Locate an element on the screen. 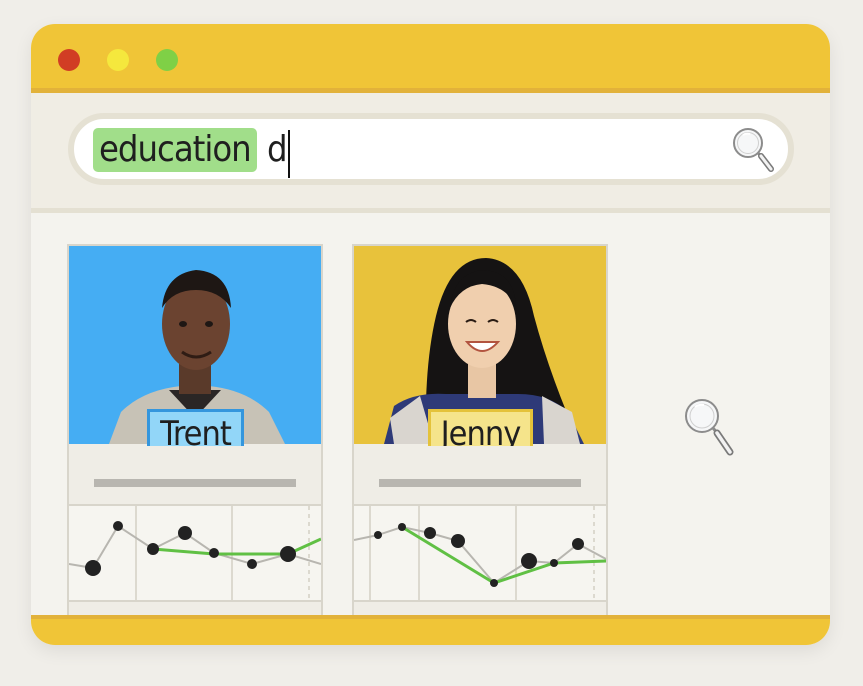 This screenshot has width=863, height=686. search-icon is located at coordinates (753, 150).